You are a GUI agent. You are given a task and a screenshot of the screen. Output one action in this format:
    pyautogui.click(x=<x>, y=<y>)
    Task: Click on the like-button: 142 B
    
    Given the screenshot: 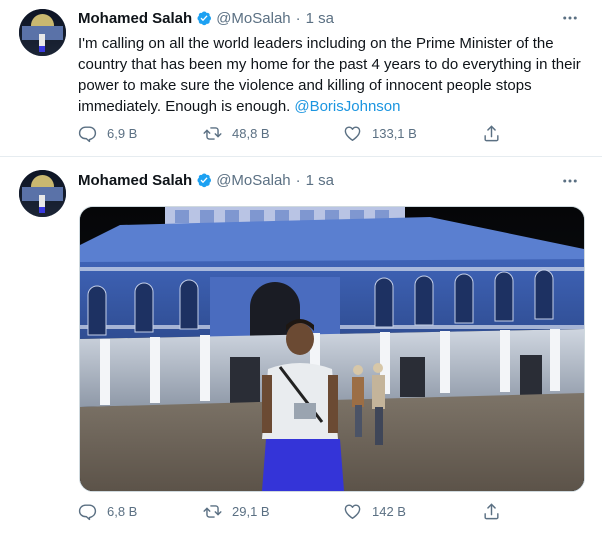 What is the action you would take?
    pyautogui.click(x=374, y=511)
    